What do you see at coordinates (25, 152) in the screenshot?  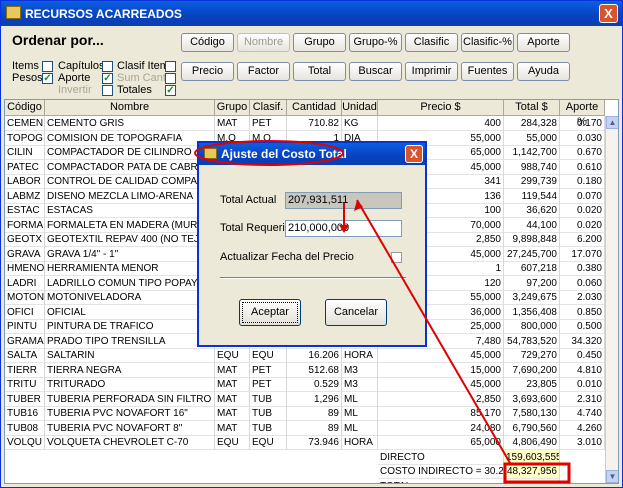 I see `table-cell: CILIN` at bounding box center [25, 152].